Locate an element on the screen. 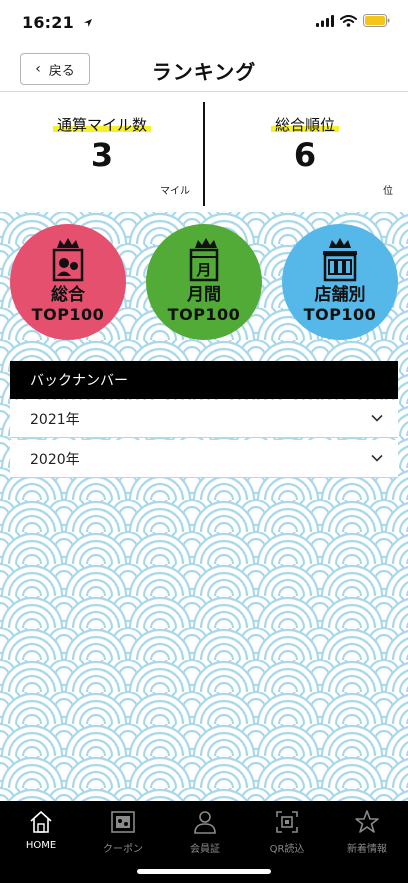 This screenshot has width=408, height=883. total-miles-stat: 通算マイル数 3 マイル is located at coordinates (102, 152).